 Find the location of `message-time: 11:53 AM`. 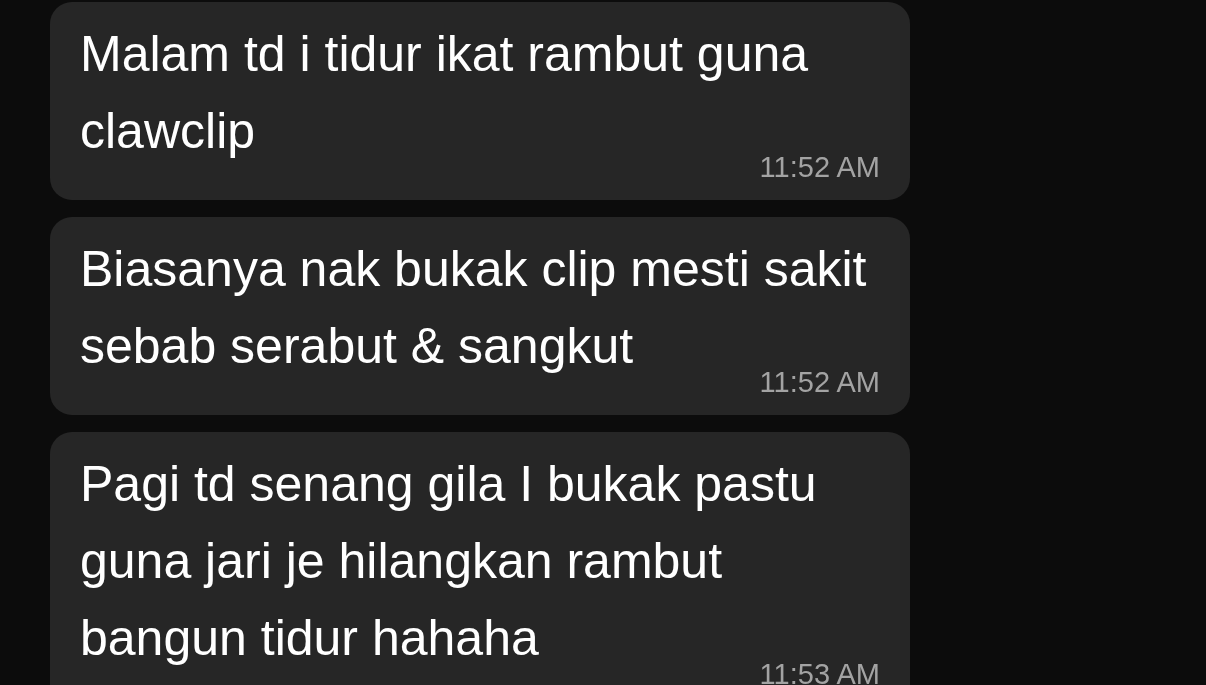

message-time: 11:53 AM is located at coordinates (819, 671).